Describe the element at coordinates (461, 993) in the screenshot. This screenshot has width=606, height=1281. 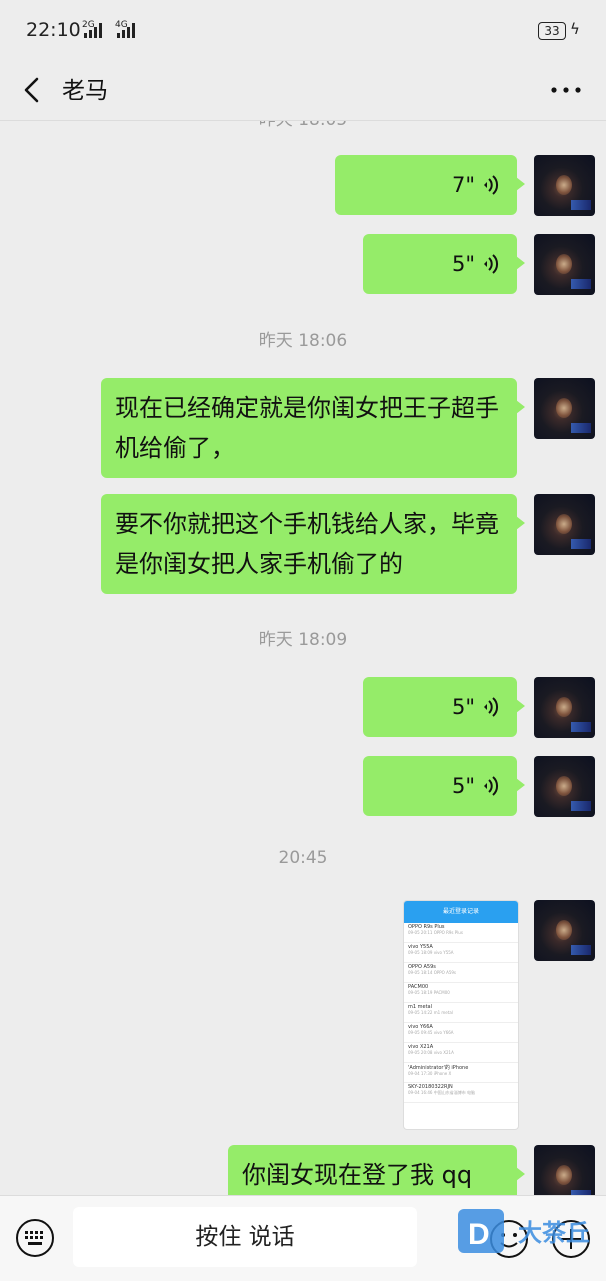
I see `screenshot-row: PACM00 09-05 18:19 PACM00` at that location.